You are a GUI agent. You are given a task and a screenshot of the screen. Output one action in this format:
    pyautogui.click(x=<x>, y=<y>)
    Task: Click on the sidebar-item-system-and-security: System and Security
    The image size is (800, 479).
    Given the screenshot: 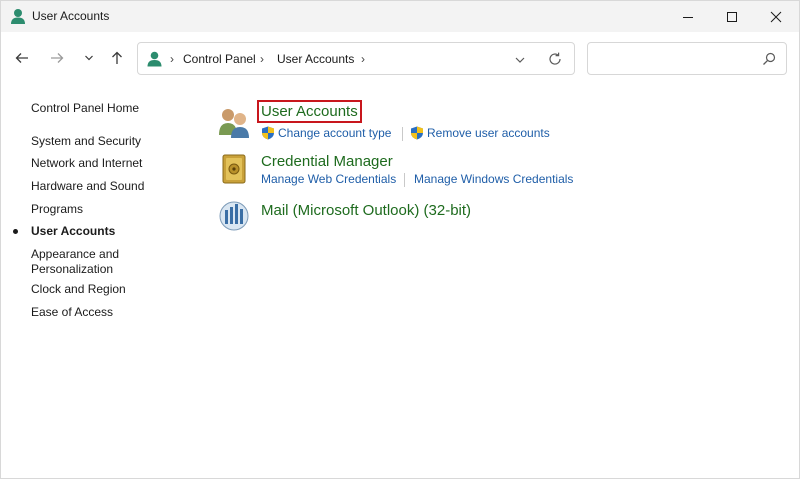 What is the action you would take?
    pyautogui.click(x=86, y=141)
    